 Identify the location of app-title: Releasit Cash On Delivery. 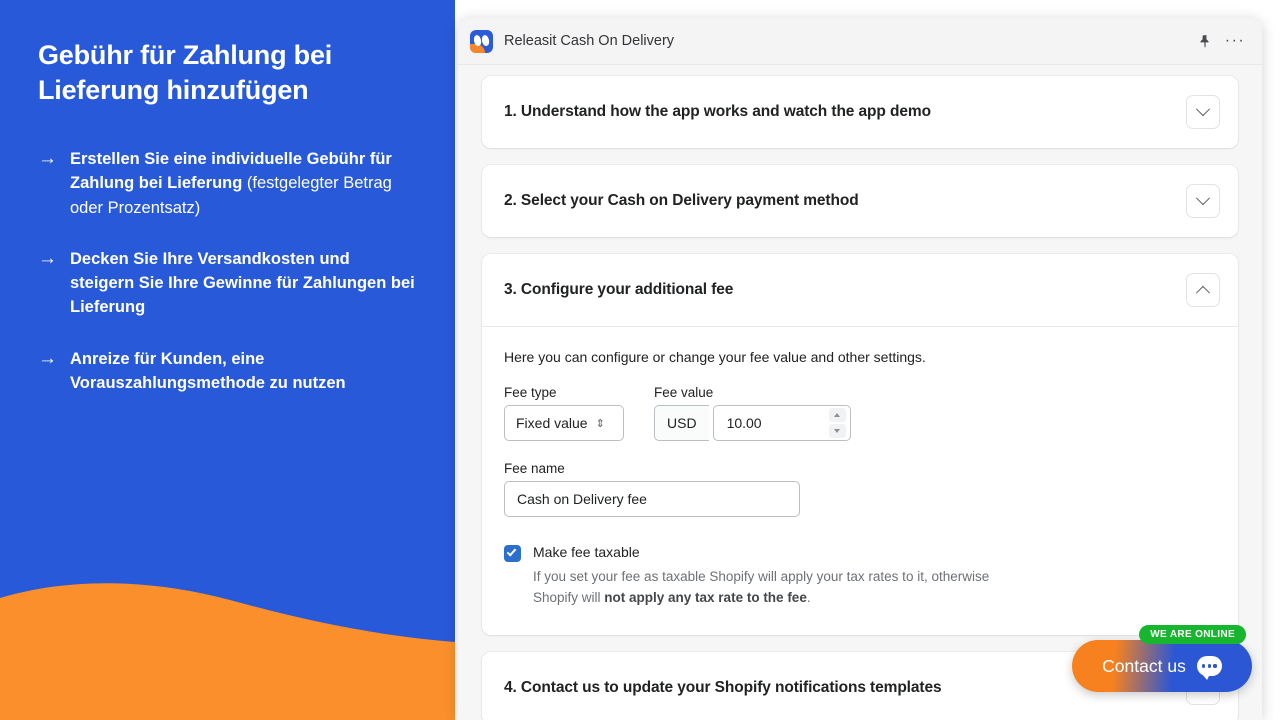
(589, 41).